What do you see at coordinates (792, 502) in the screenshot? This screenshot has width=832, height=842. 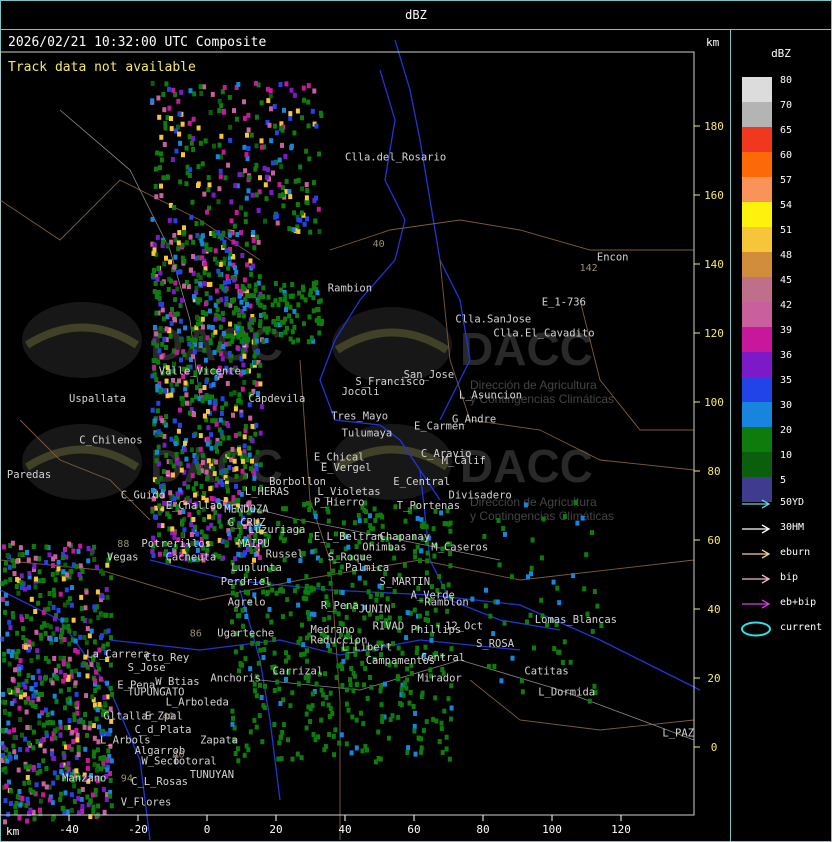 I see `track-legend-label: 50YD` at bounding box center [792, 502].